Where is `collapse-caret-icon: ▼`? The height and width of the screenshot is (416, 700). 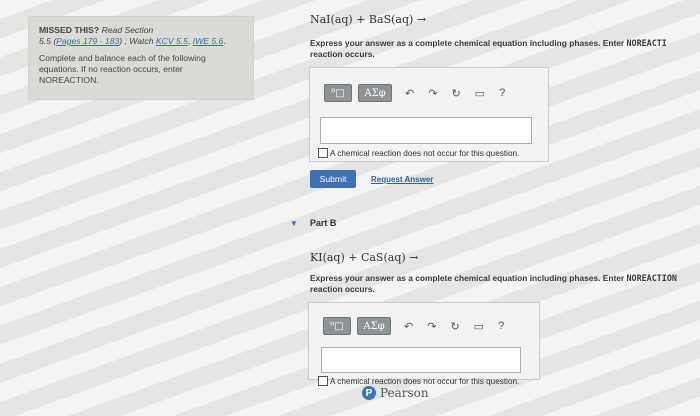 collapse-caret-icon: ▼ is located at coordinates (294, 223).